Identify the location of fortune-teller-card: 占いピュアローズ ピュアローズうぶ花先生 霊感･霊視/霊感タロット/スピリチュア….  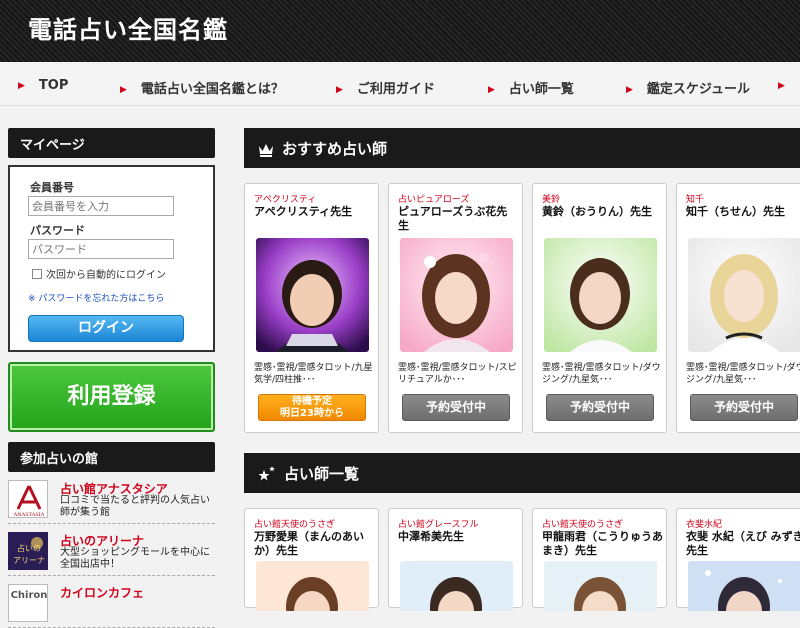
(455, 308).